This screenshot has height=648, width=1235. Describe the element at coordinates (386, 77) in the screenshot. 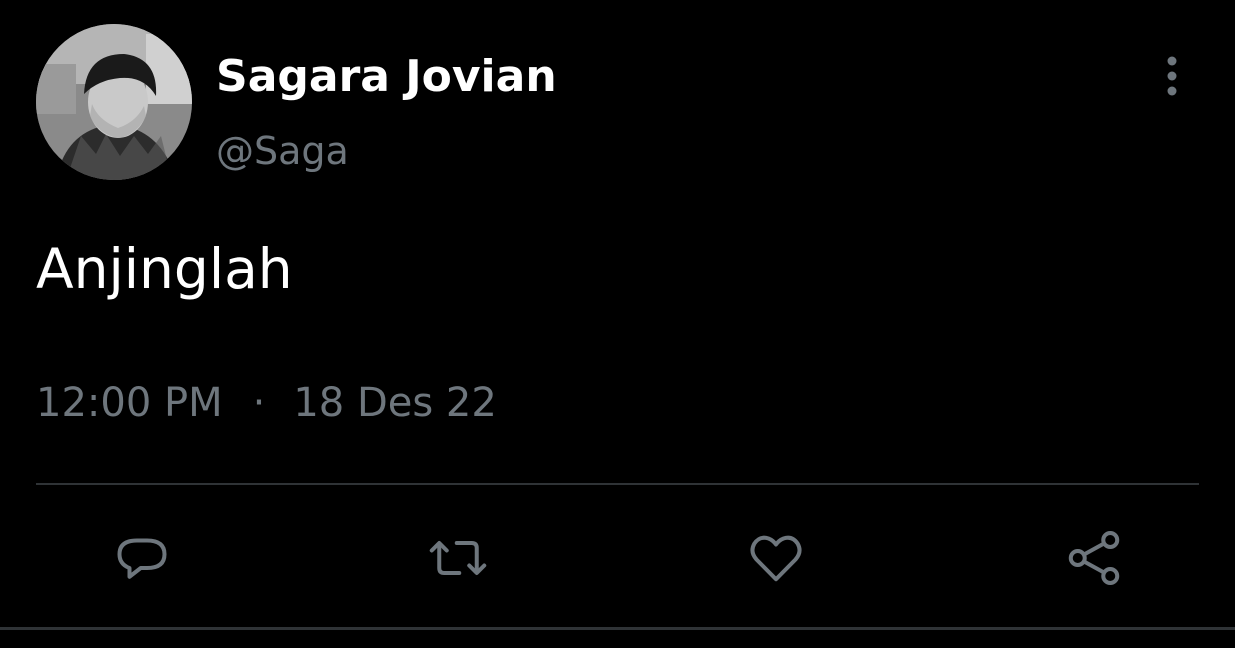

I see `display-name: Sagara Jovian` at that location.